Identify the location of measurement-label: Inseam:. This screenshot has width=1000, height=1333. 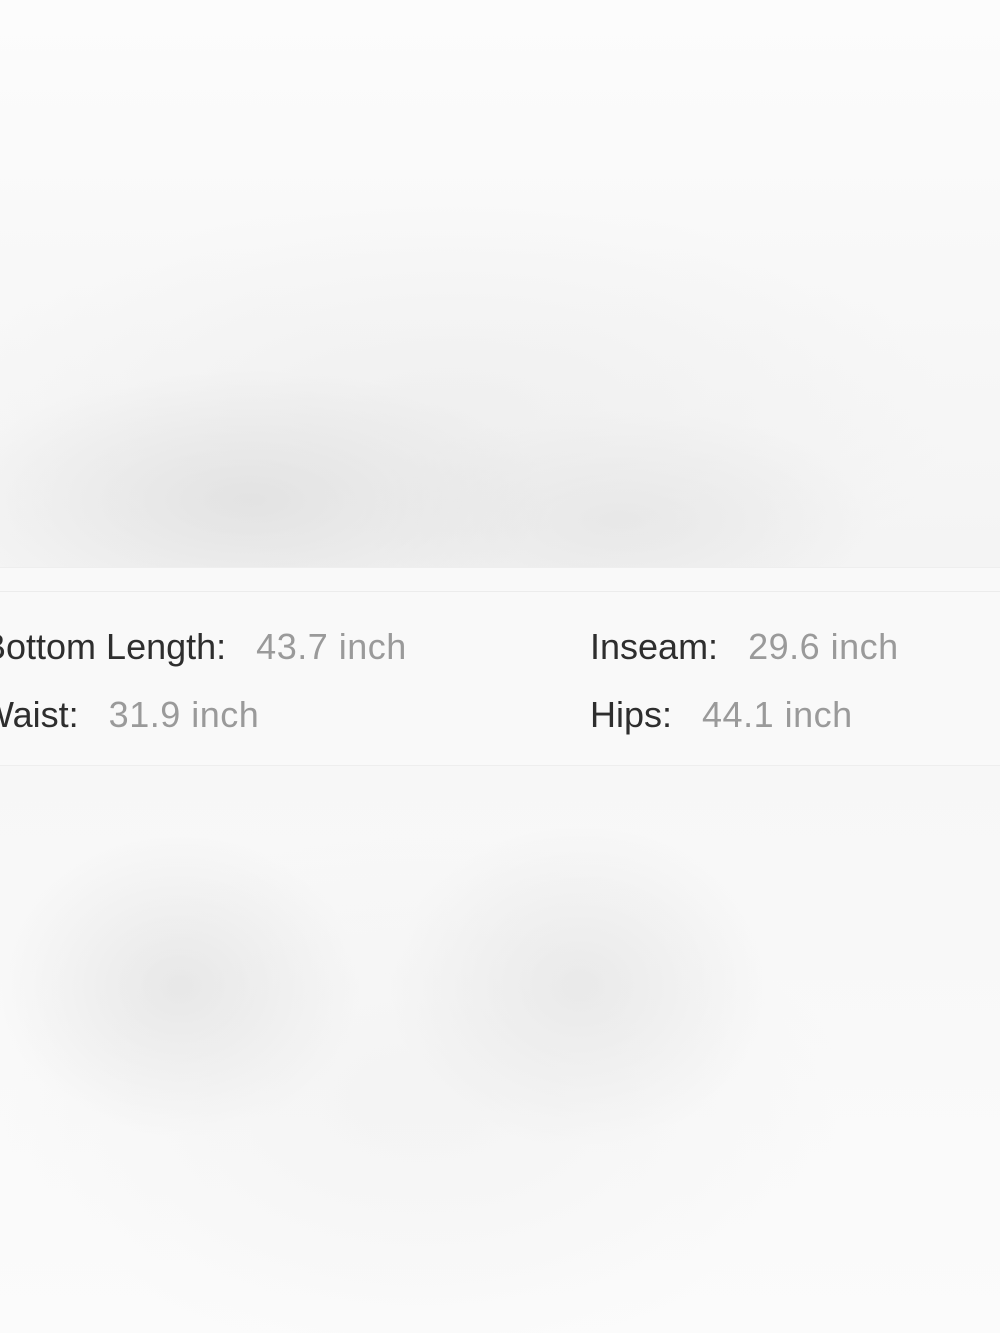
(654, 646).